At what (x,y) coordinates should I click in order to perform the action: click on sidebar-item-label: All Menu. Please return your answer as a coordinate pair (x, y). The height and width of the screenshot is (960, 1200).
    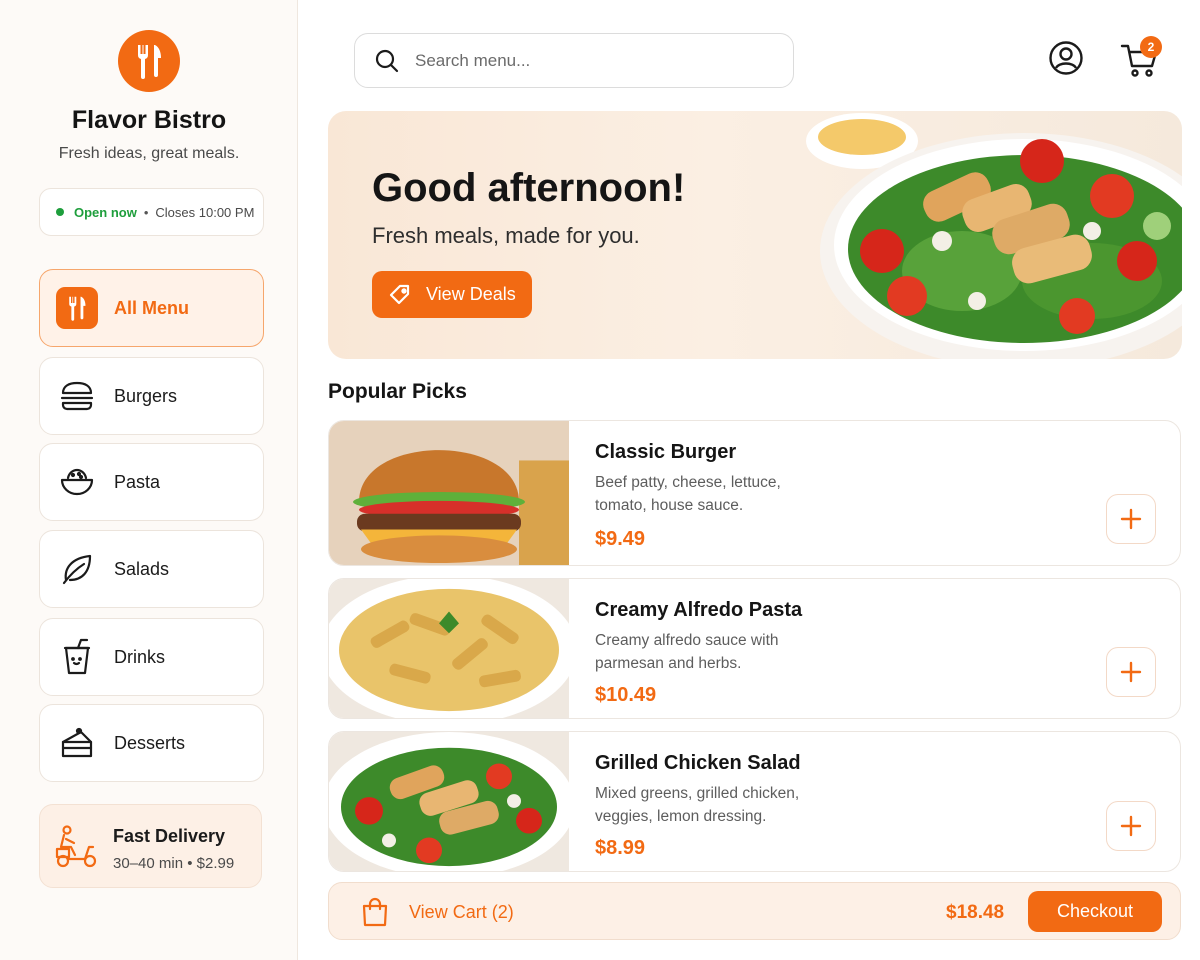
    Looking at the image, I should click on (151, 307).